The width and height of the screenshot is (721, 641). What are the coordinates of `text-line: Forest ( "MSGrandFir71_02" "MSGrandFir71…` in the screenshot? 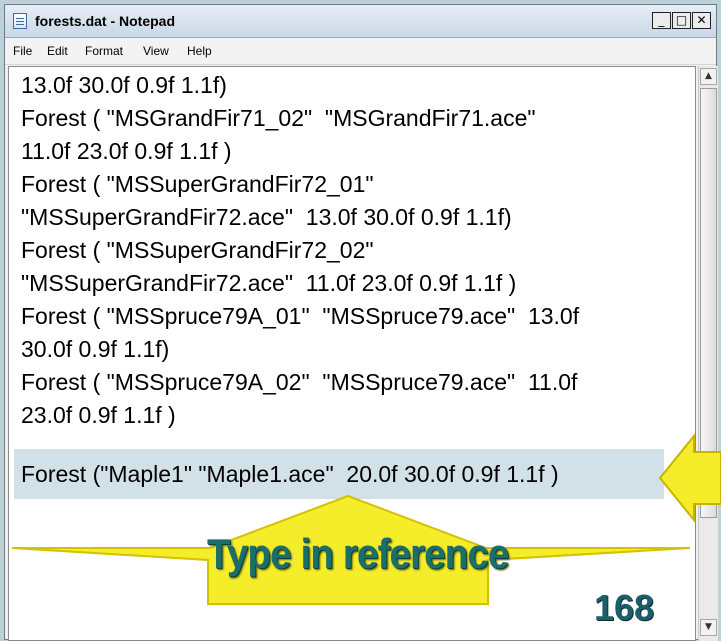 It's located at (278, 118).